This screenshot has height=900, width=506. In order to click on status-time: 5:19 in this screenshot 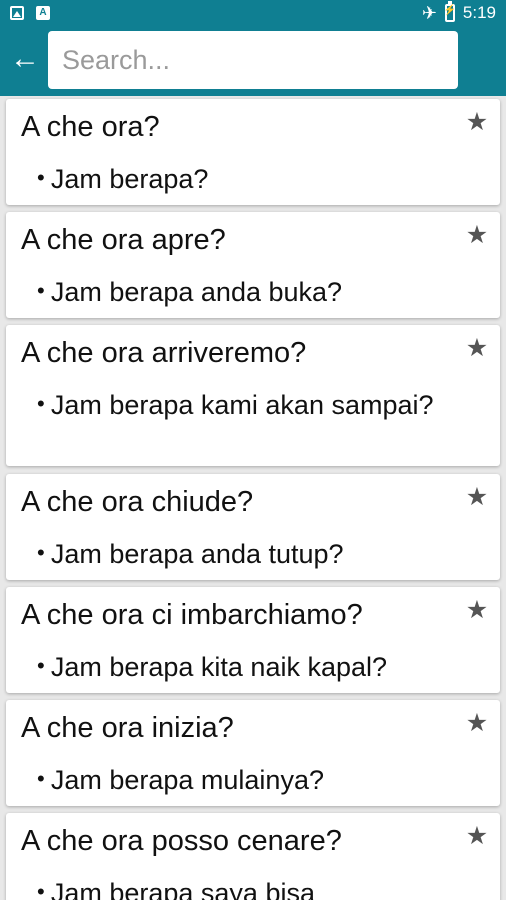, I will do `click(479, 12)`.